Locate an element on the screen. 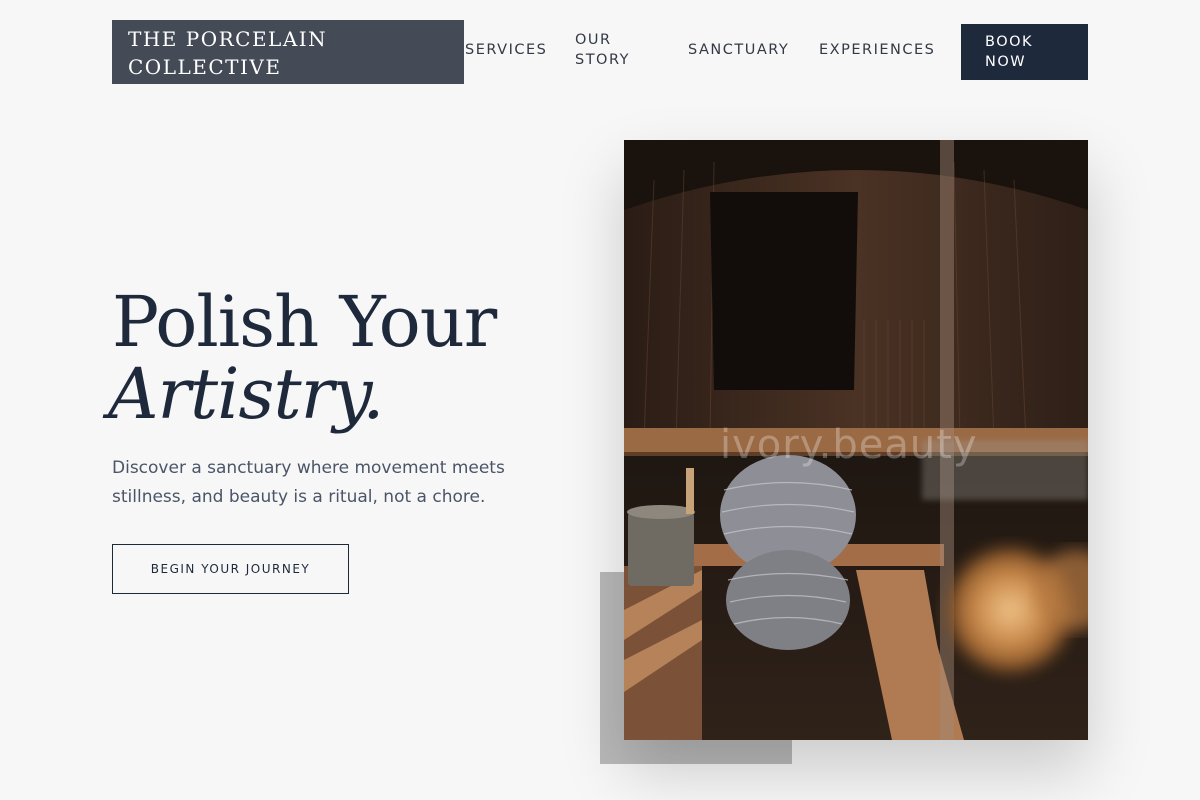 The height and width of the screenshot is (800, 1200). hero-title: Polish Your Artistry. is located at coordinates (302, 355).